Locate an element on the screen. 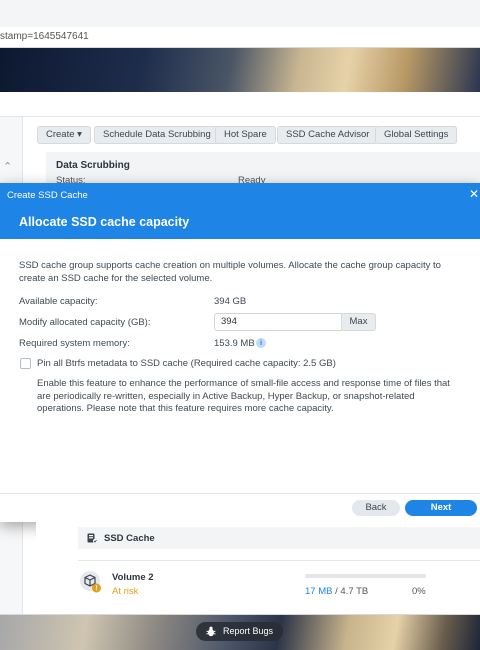  chevron-up-icon: ⌃ is located at coordinates (7, 166).